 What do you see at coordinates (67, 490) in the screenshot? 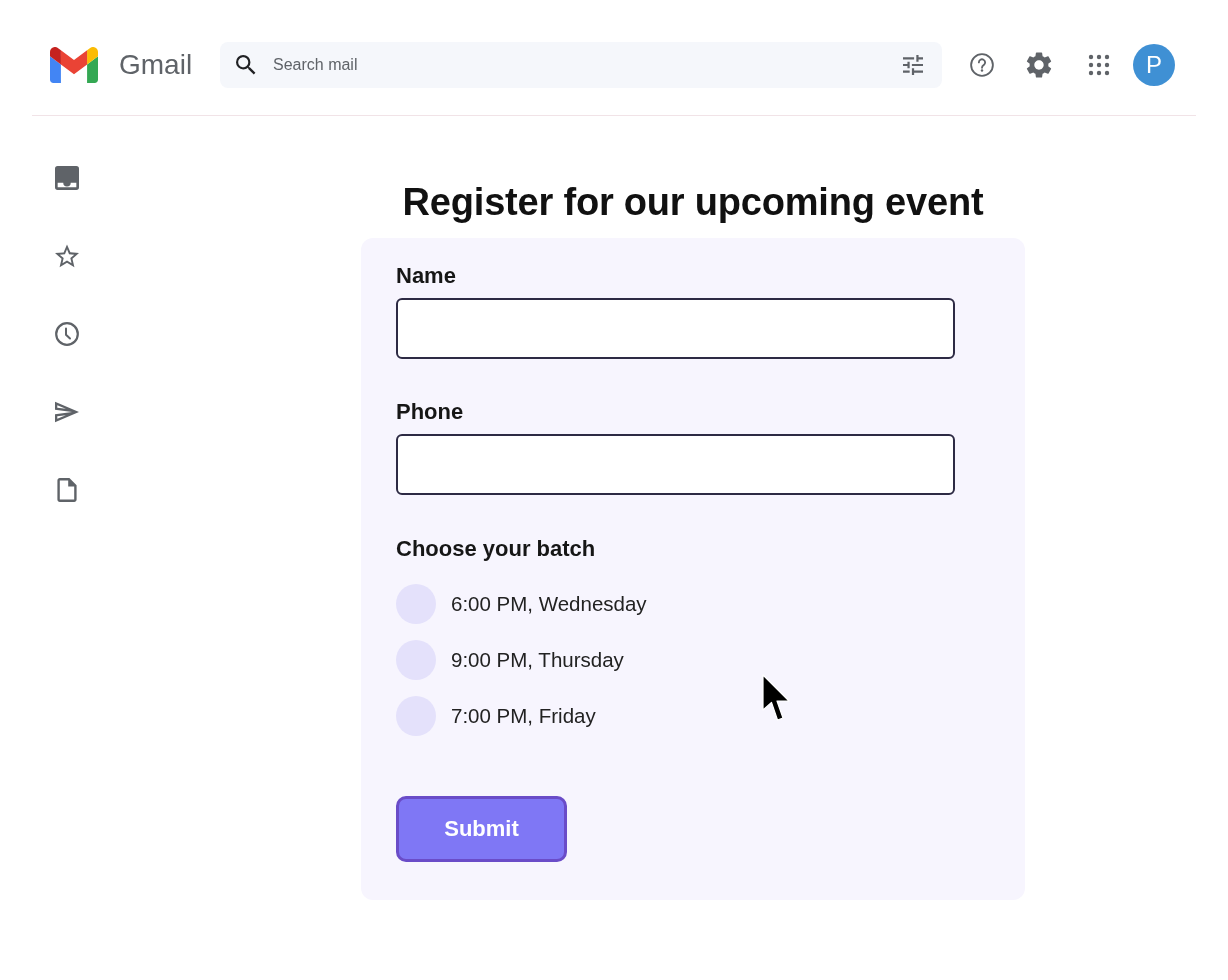
I see `document-icon` at bounding box center [67, 490].